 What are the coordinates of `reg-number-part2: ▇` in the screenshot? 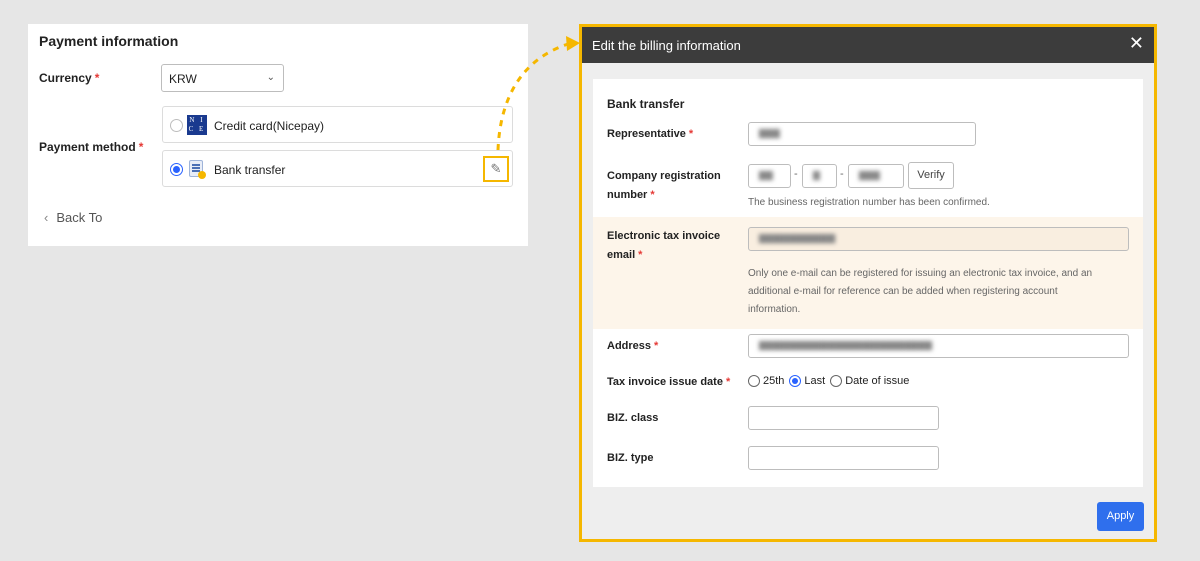 It's located at (819, 176).